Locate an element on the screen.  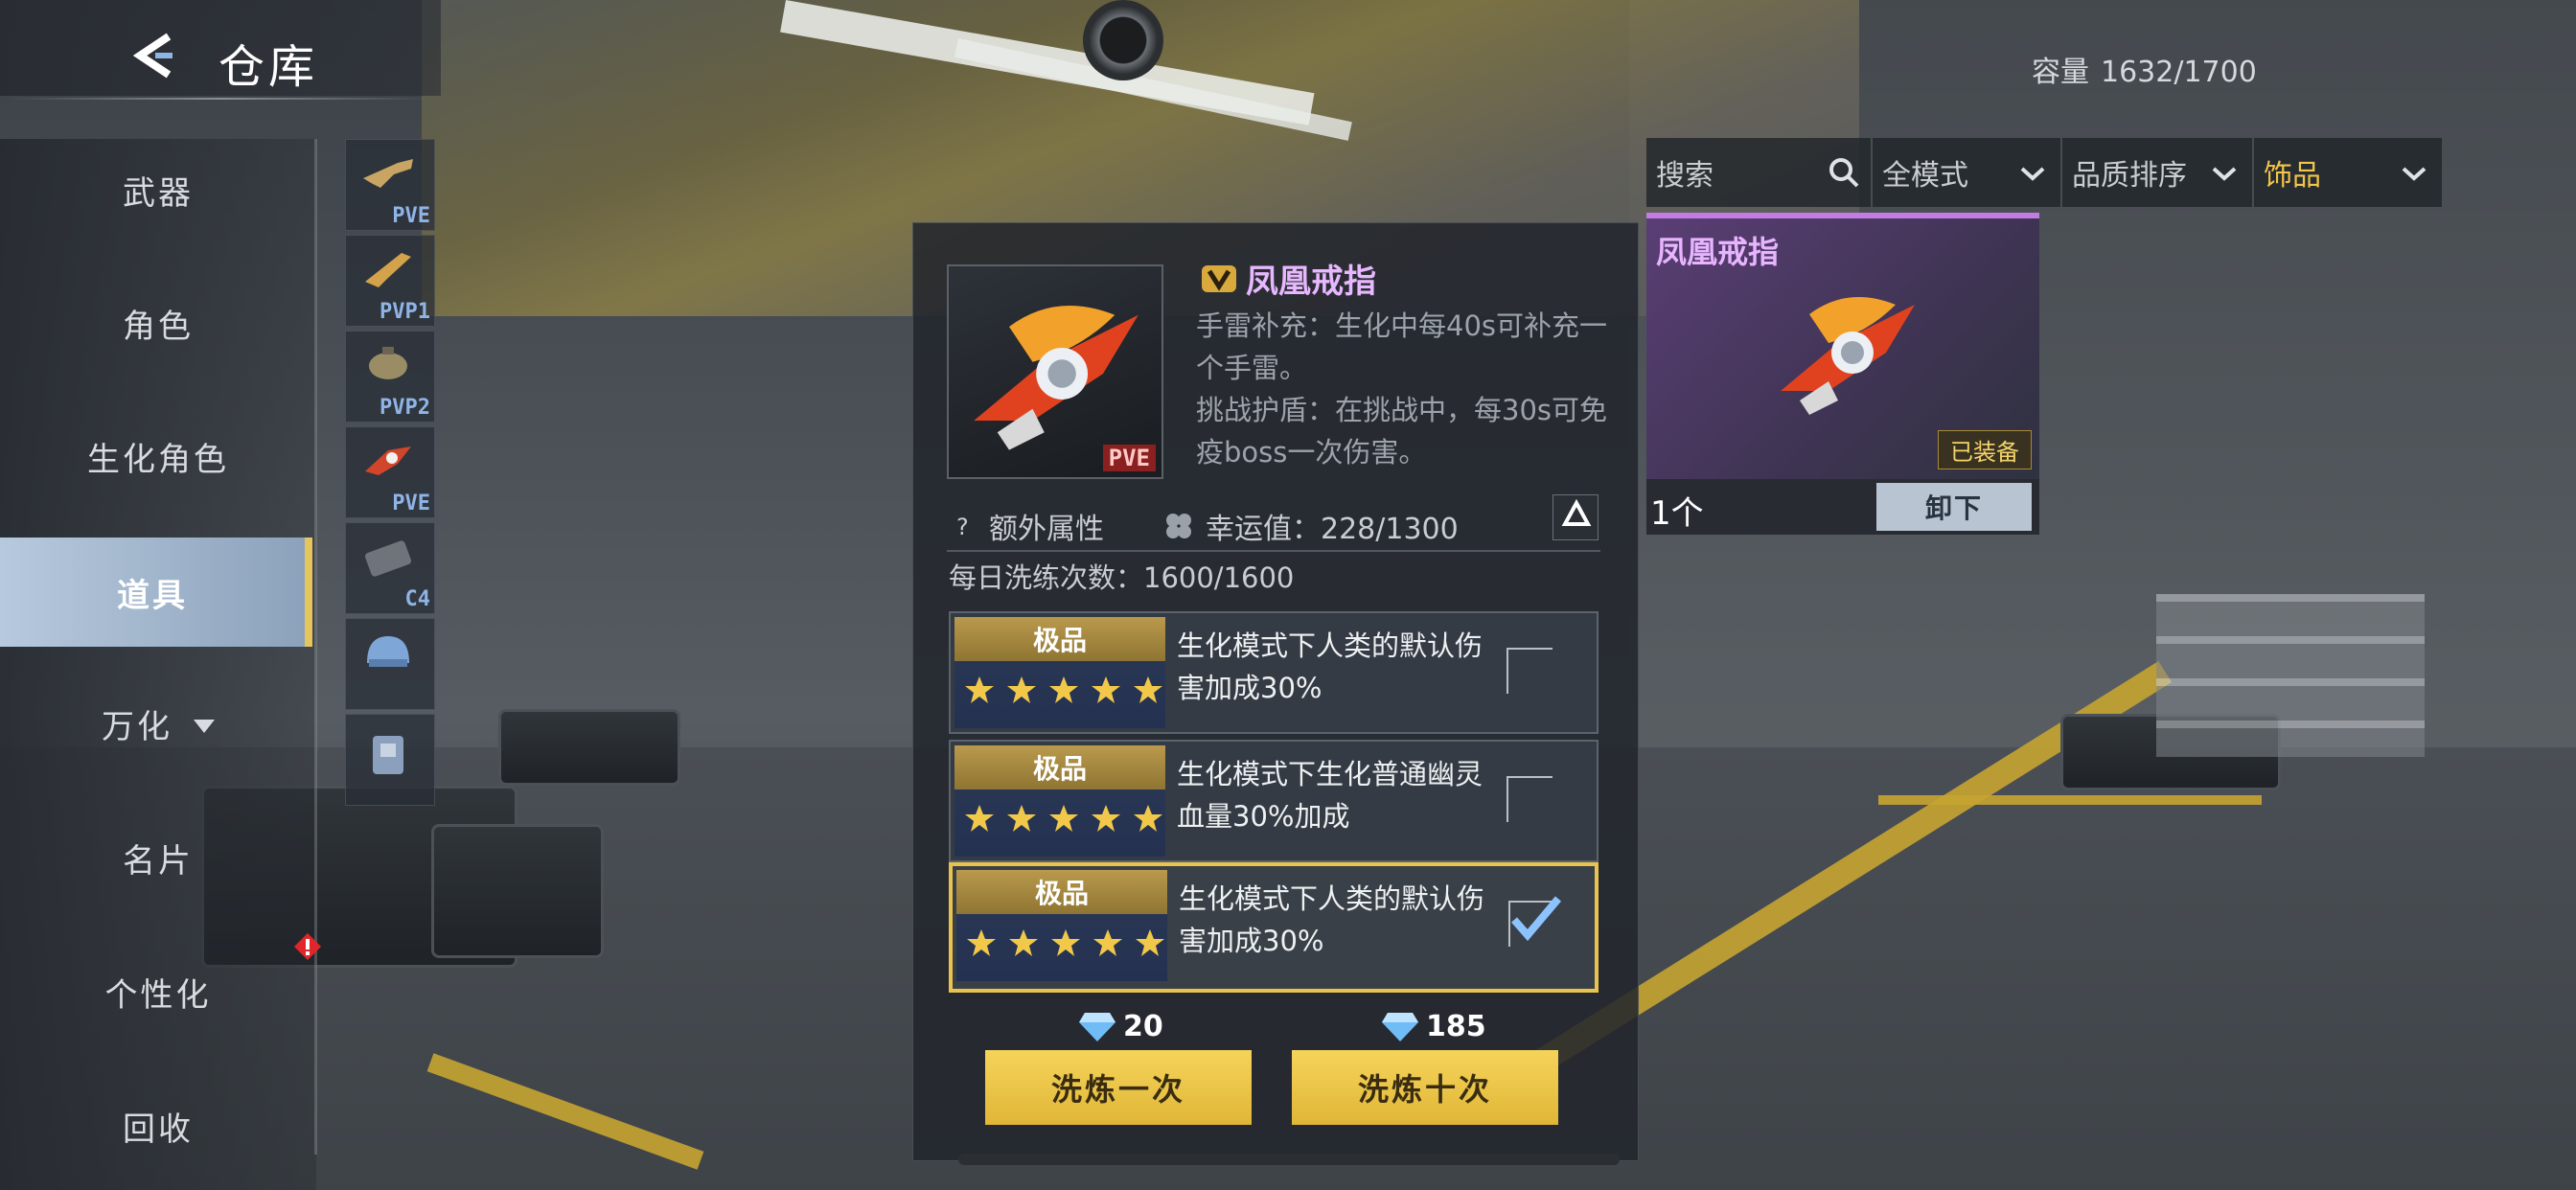
nav-item-name-card: 名片 is located at coordinates (158, 858).